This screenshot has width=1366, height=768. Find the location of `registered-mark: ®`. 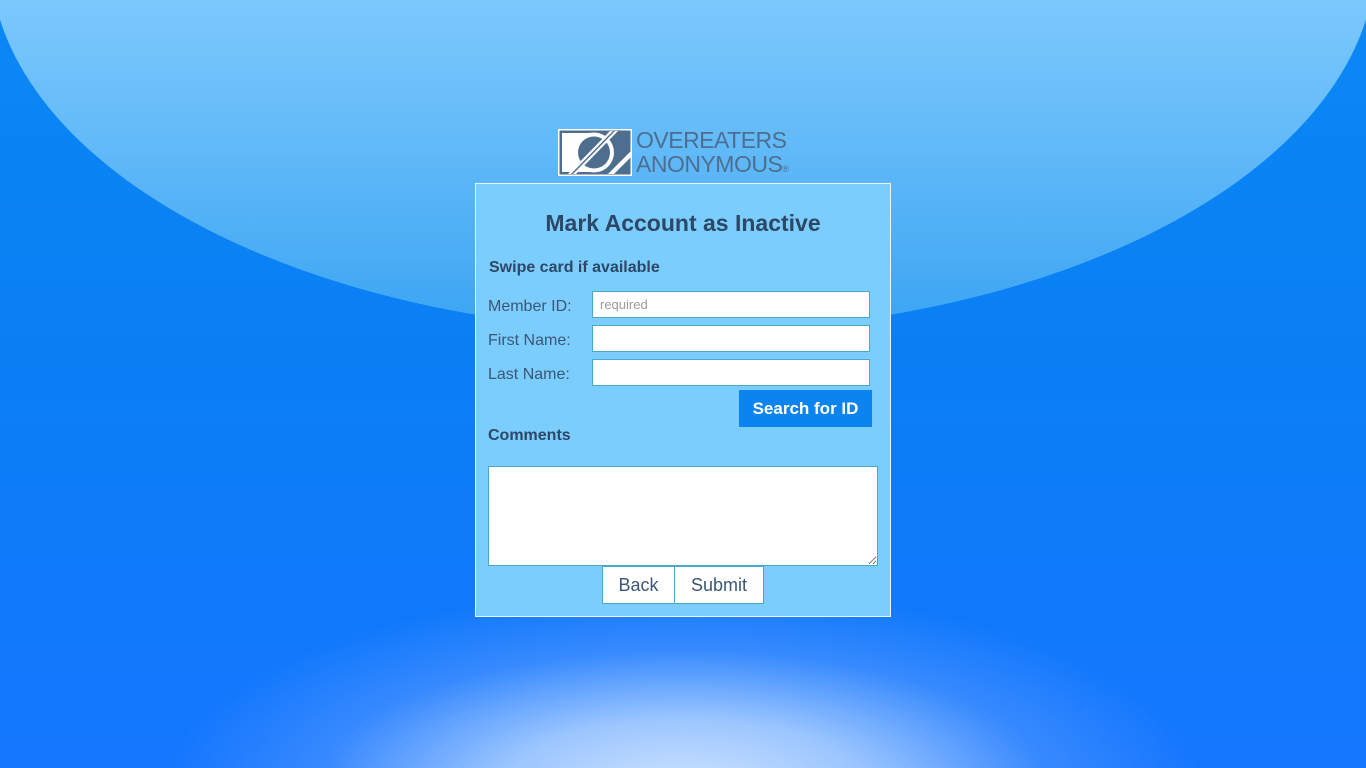

registered-mark: ® is located at coordinates (785, 169).